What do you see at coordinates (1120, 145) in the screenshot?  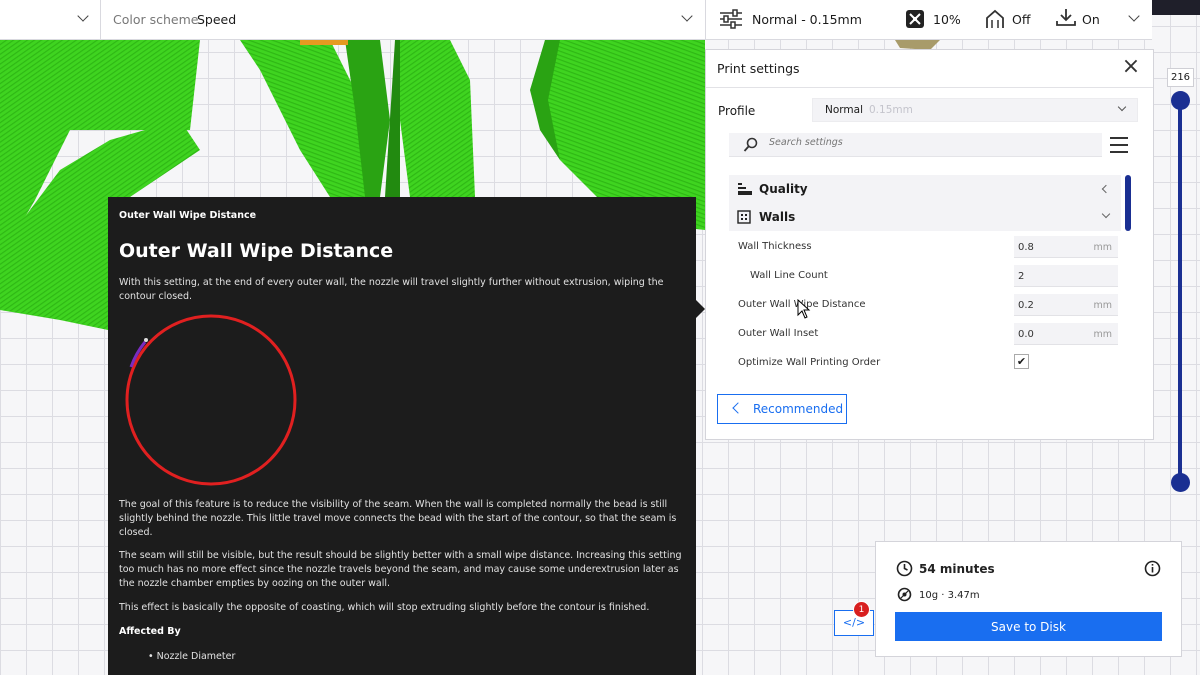 I see `settings-menu-icon` at bounding box center [1120, 145].